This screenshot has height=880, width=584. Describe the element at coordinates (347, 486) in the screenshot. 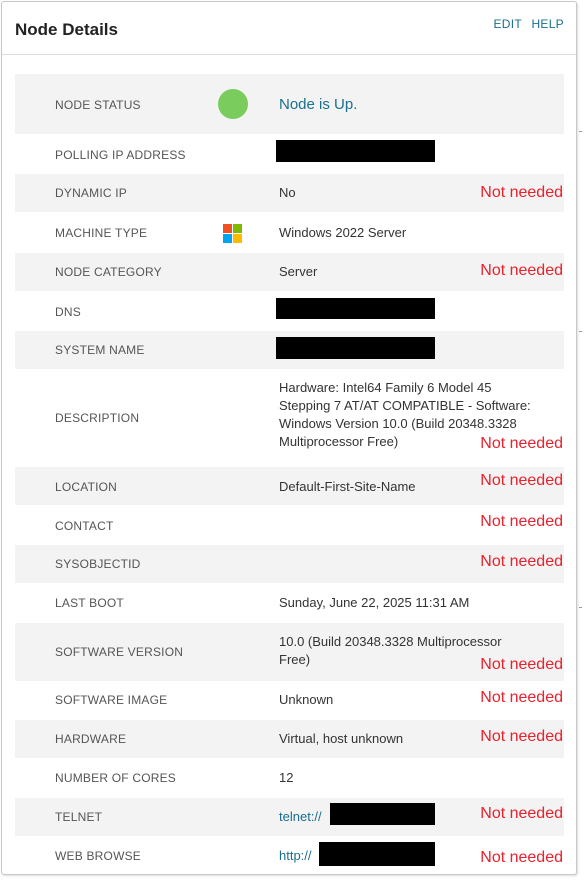

I see `location-value: Default-First-Site-Name` at that location.